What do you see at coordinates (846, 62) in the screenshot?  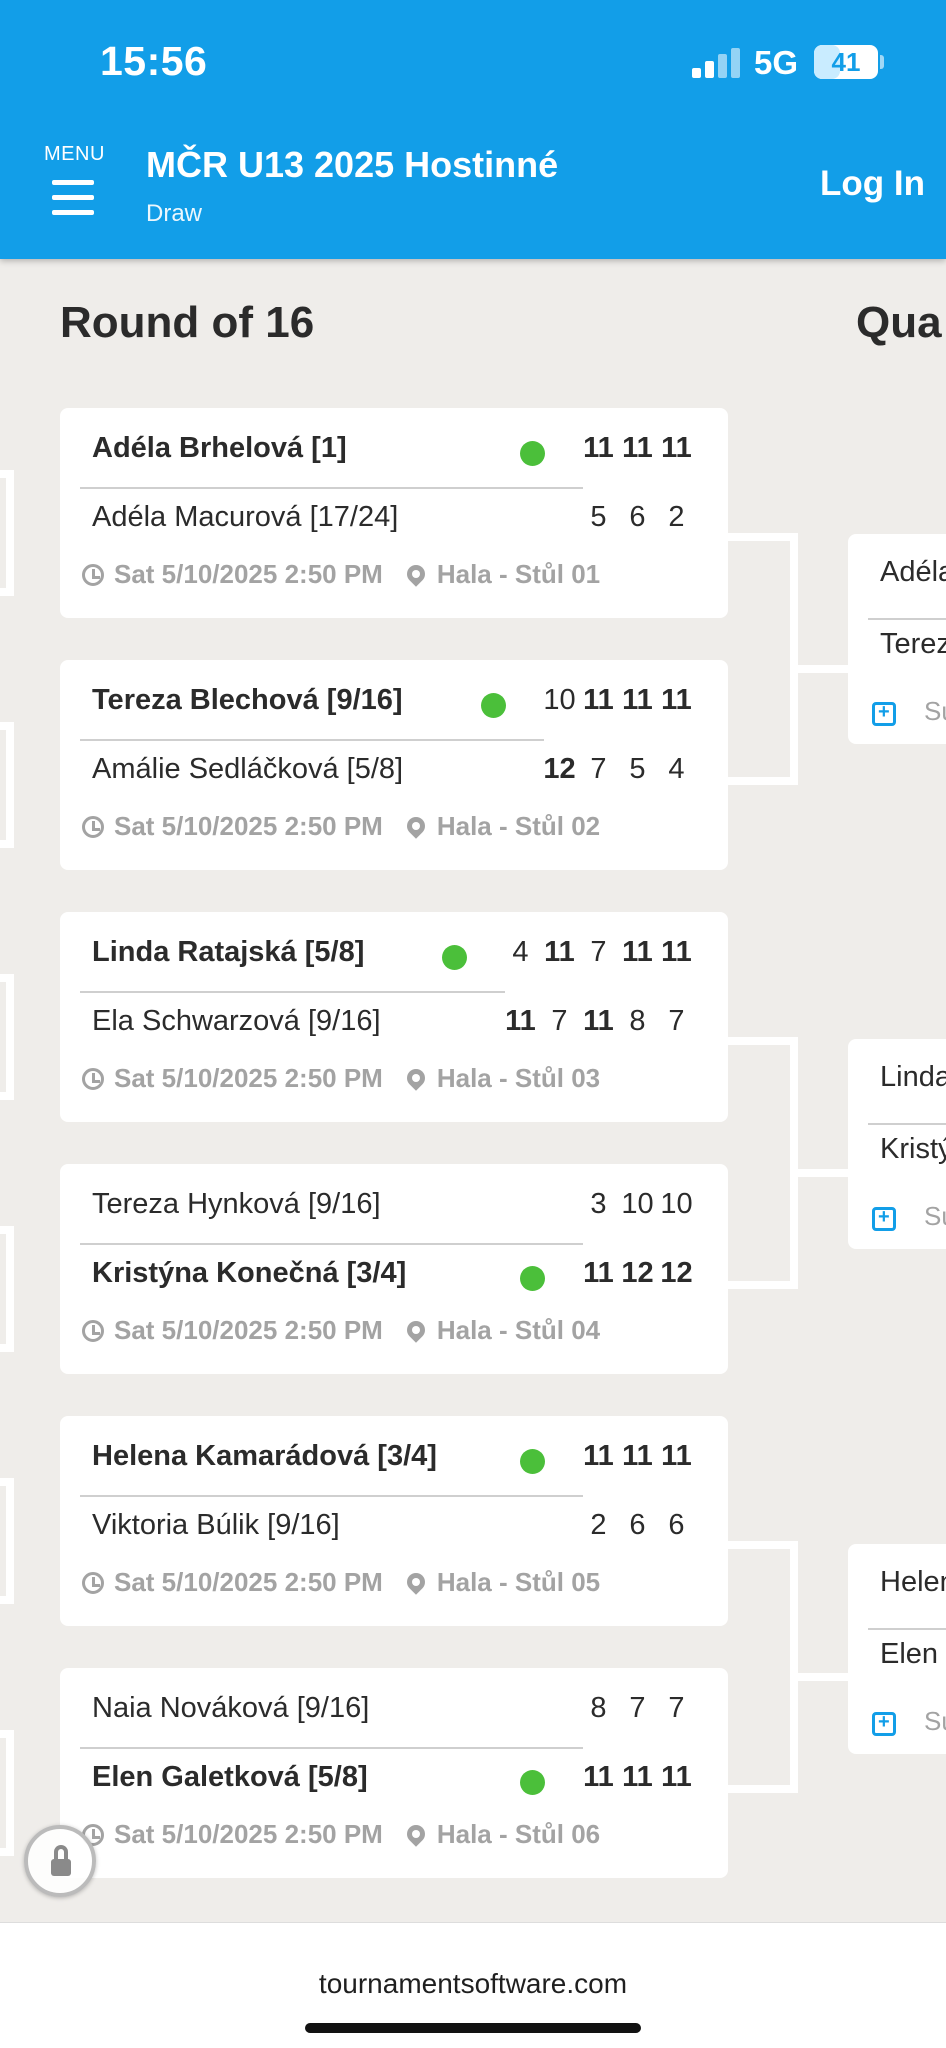 I see `battery-percent: 41` at bounding box center [846, 62].